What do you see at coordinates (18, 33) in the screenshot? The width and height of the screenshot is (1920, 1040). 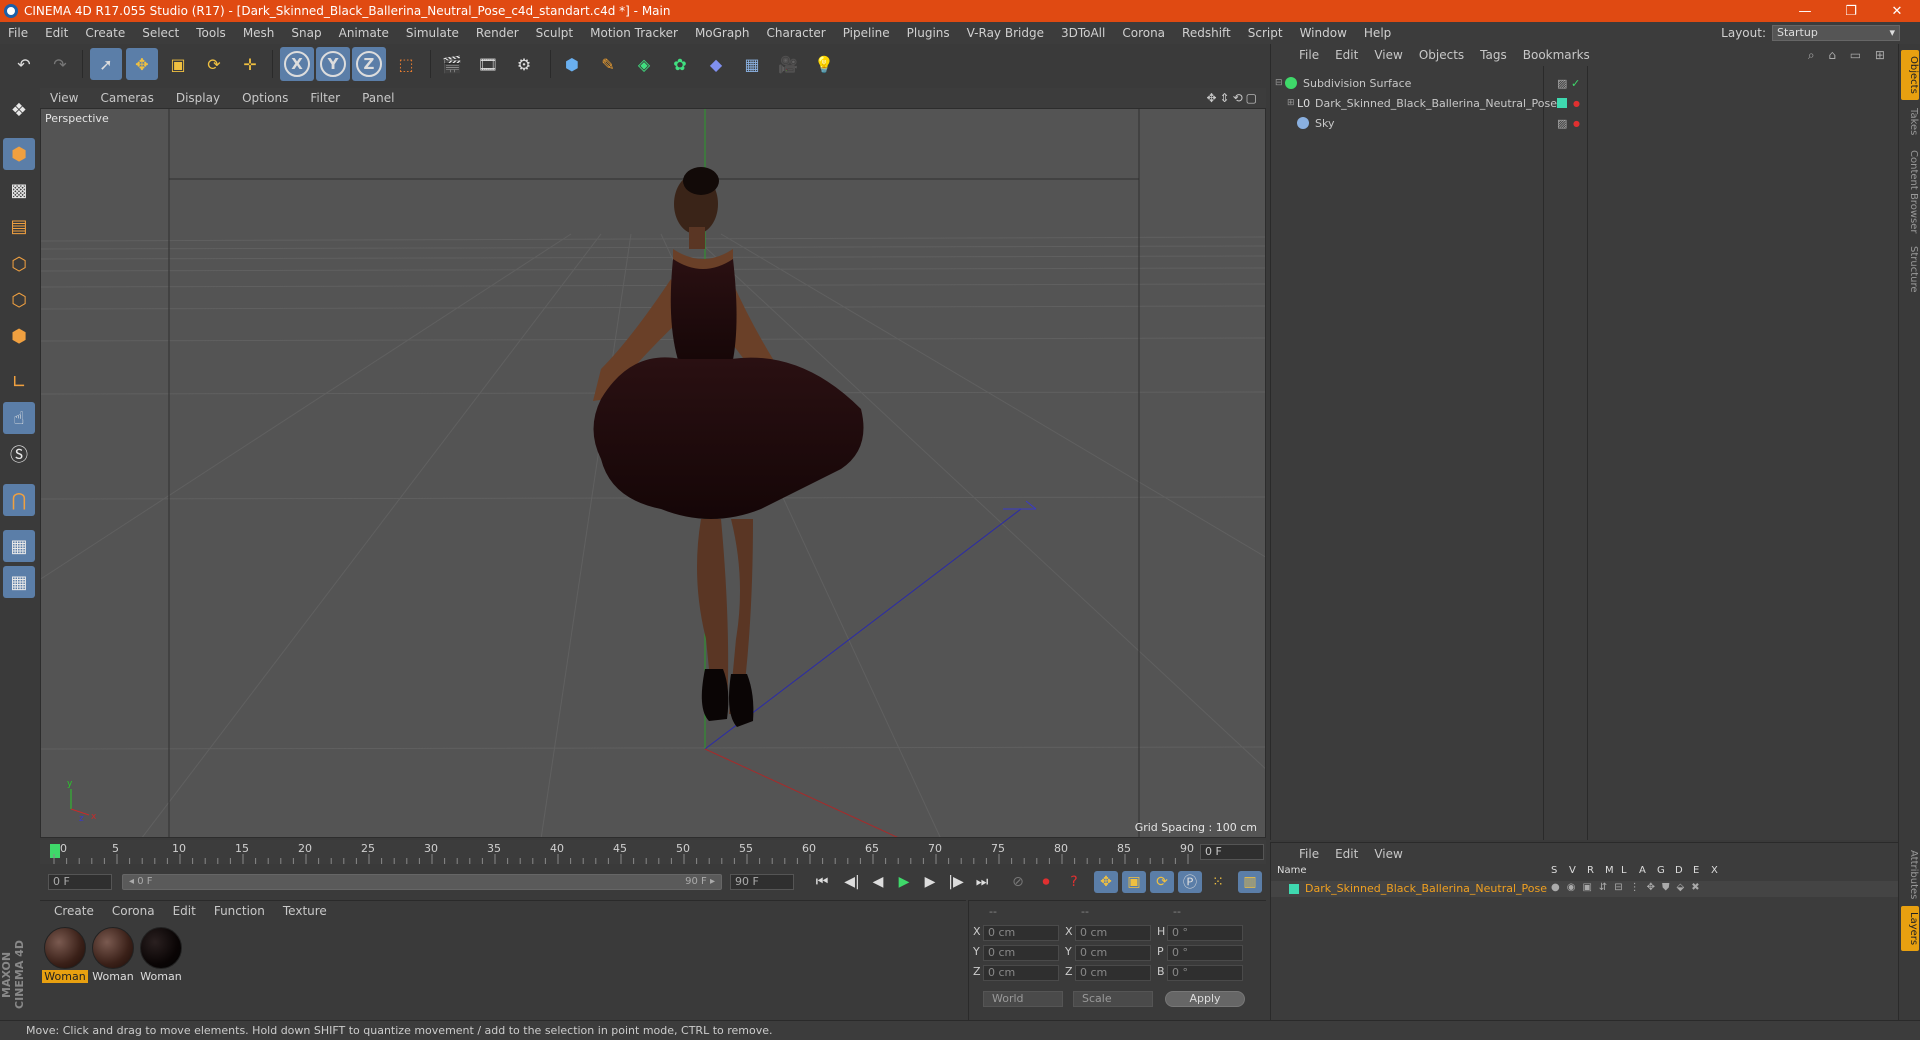 I see `menu-file: File` at bounding box center [18, 33].